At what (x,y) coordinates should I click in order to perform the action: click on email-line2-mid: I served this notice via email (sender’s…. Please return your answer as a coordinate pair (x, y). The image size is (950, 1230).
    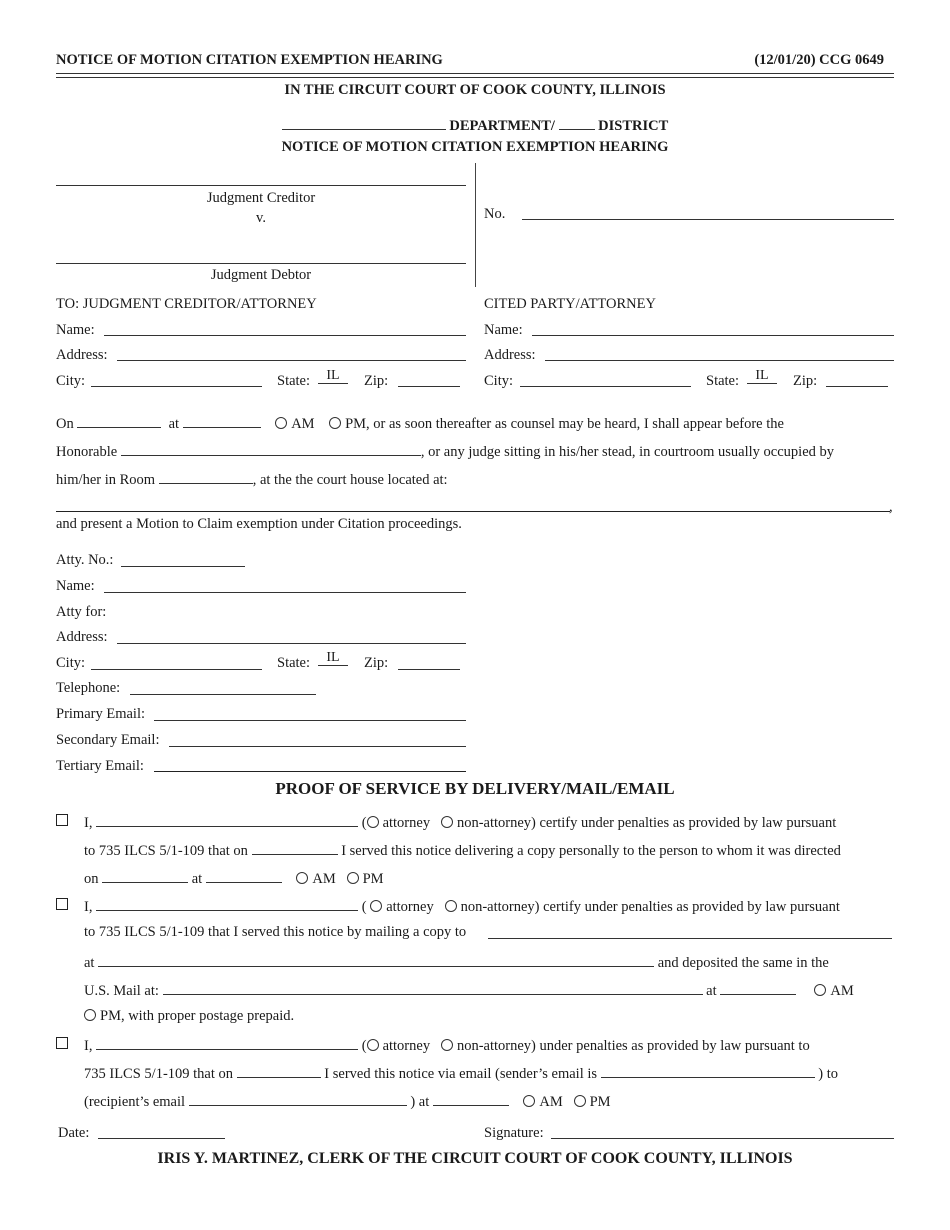
    Looking at the image, I should click on (461, 1074).